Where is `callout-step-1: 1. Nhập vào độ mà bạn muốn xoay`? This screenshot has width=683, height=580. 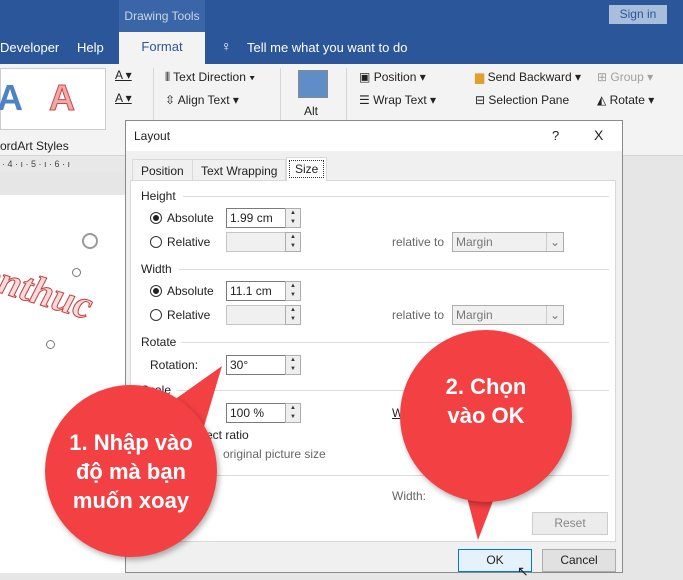 callout-step-1: 1. Nhập vào độ mà bạn muốn xoay is located at coordinates (131, 471).